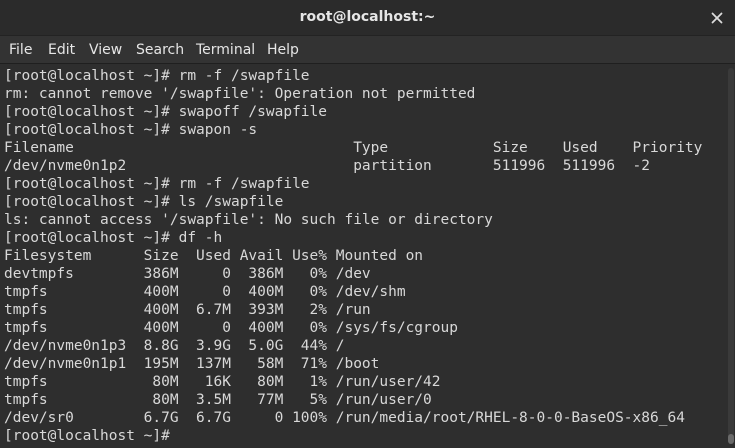 The image size is (735, 448). I want to click on terminal-line: tmpfs 400M 0 400M 0% /dev/shm, so click(205, 292).